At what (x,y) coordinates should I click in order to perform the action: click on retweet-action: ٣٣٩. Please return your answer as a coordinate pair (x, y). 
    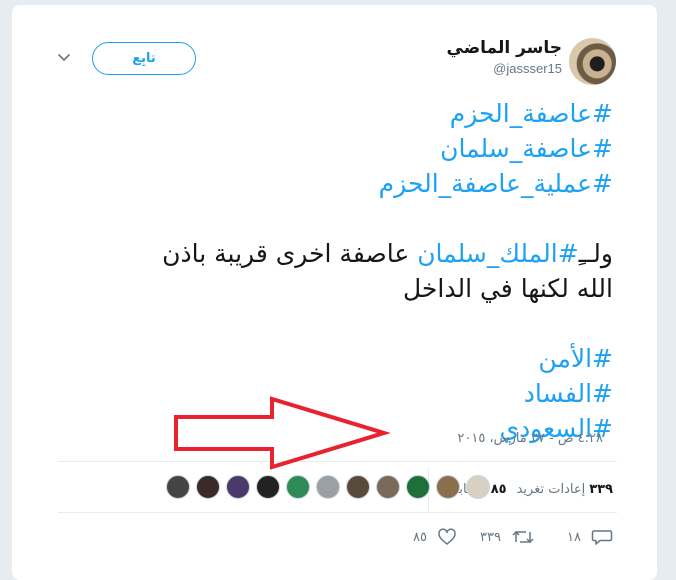
    Looking at the image, I should click on (507, 537).